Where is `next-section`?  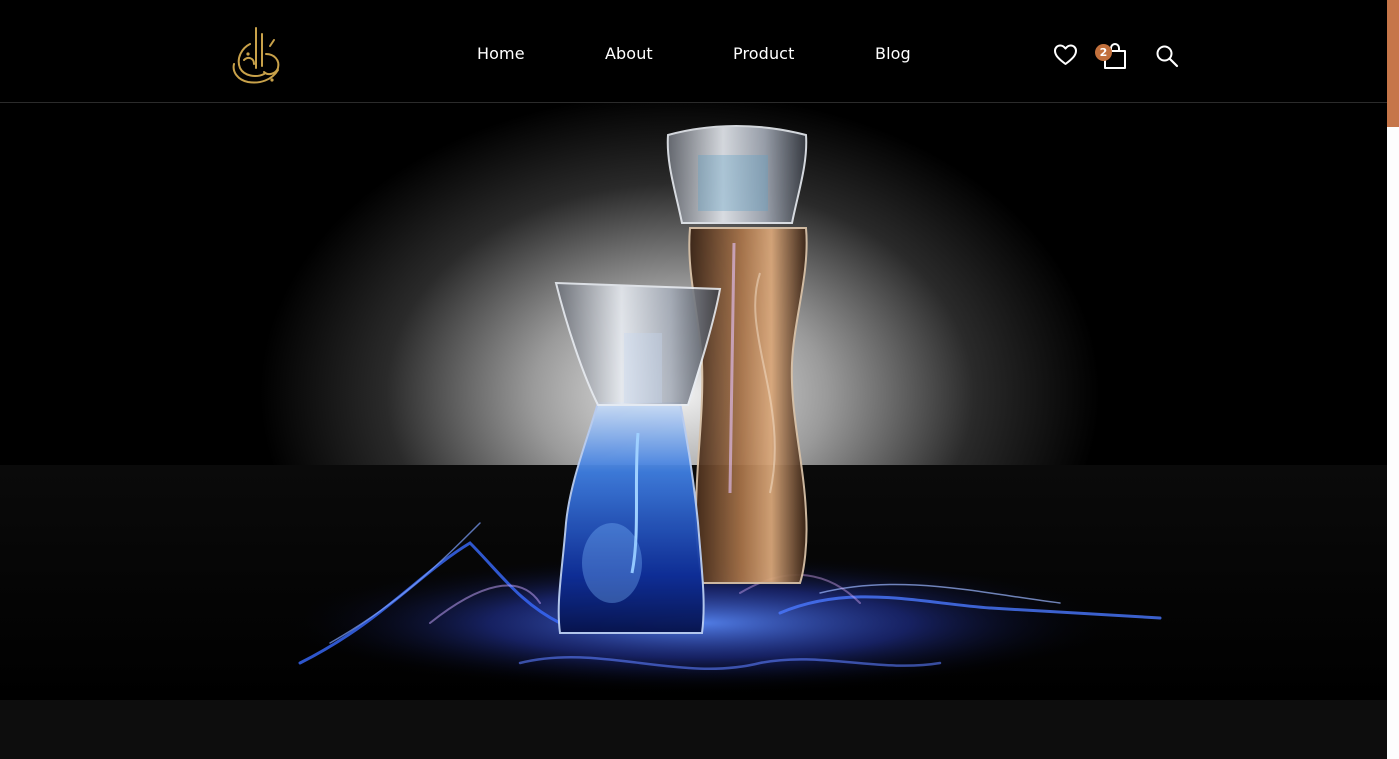
next-section is located at coordinates (693, 729).